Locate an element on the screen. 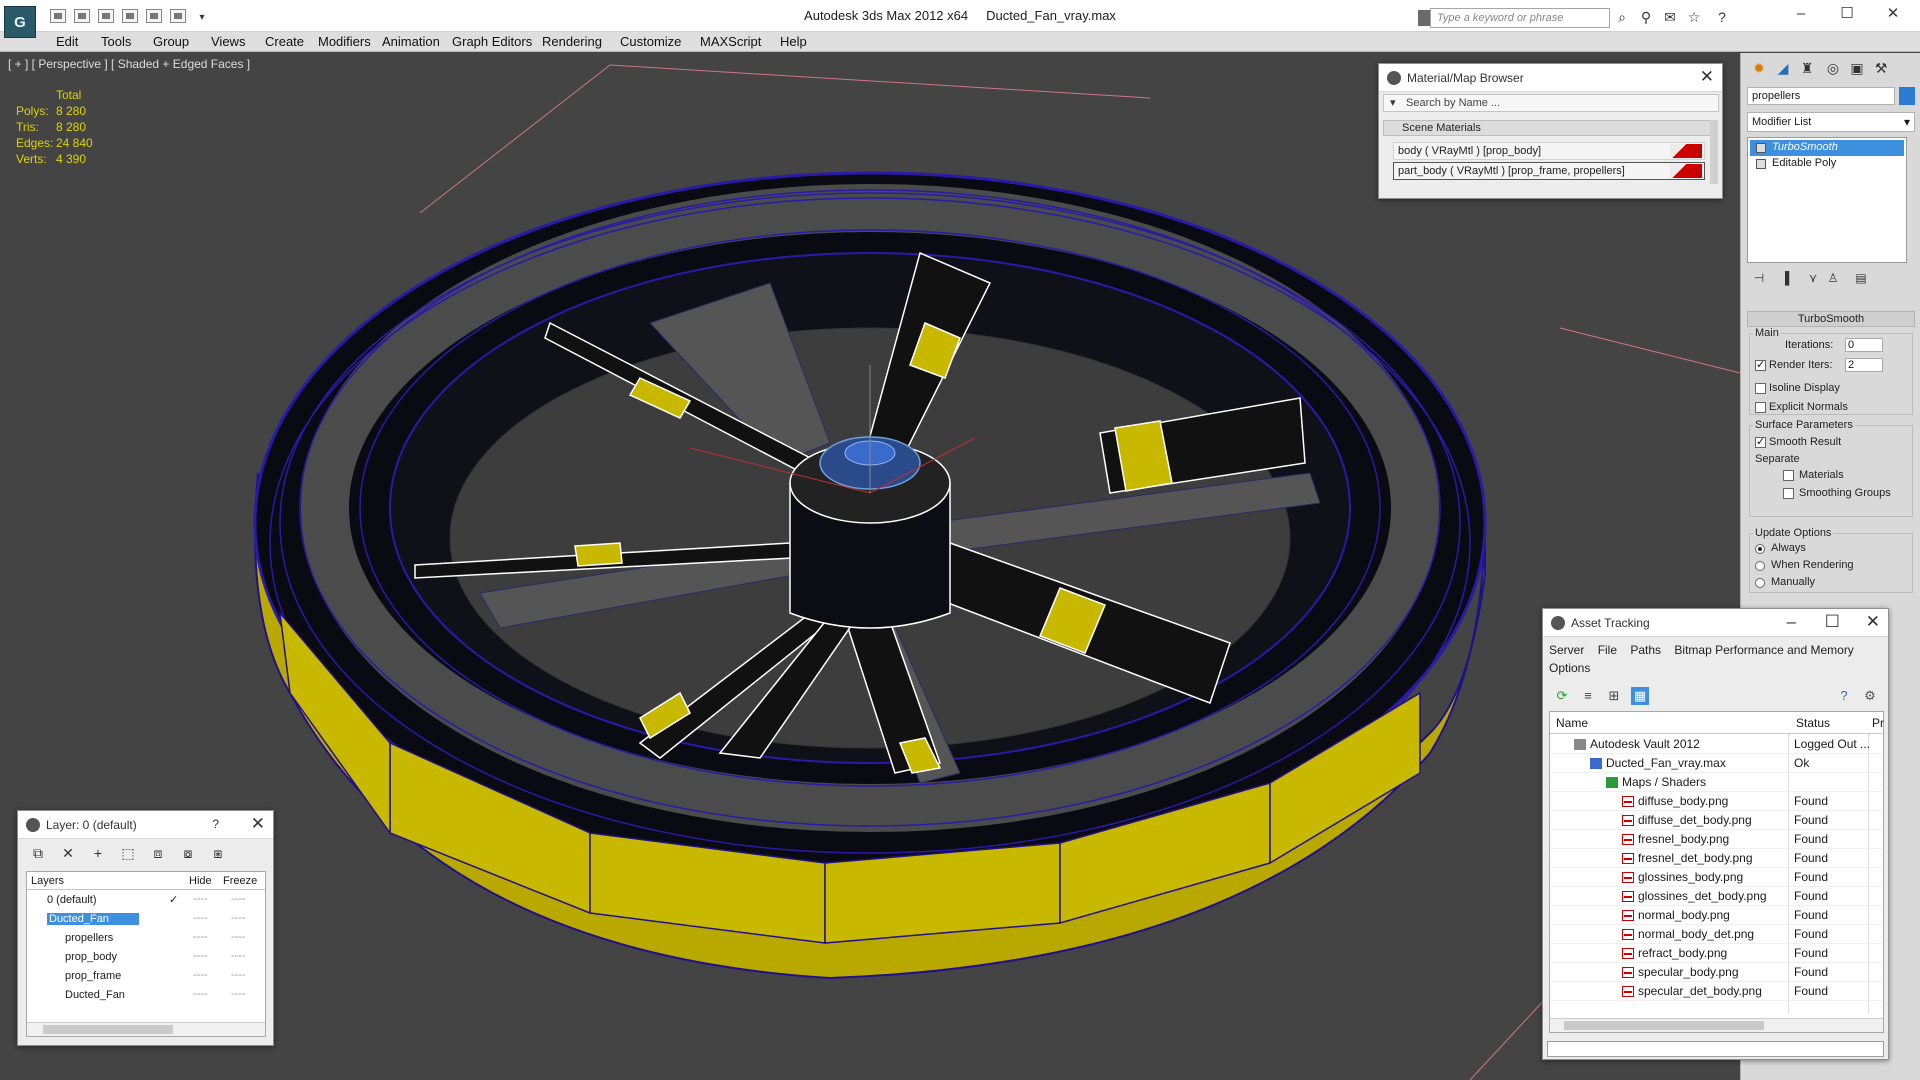  layer-row-prop-frame: prop_frame ---- ---- is located at coordinates (146, 977).